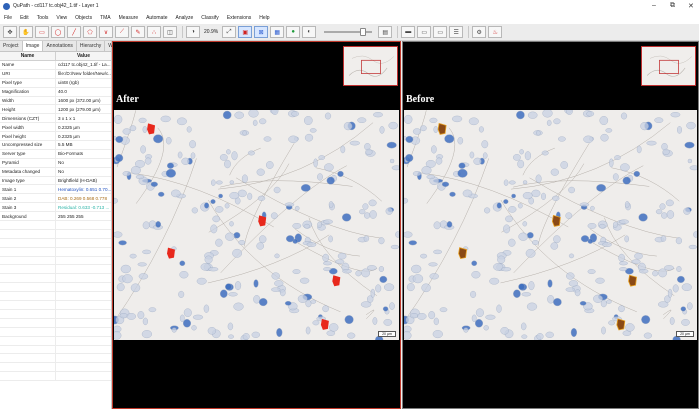 This screenshot has width=699, height=409. I want to click on table-row: Uncompressed size 5.5 MB, so click(55, 145).